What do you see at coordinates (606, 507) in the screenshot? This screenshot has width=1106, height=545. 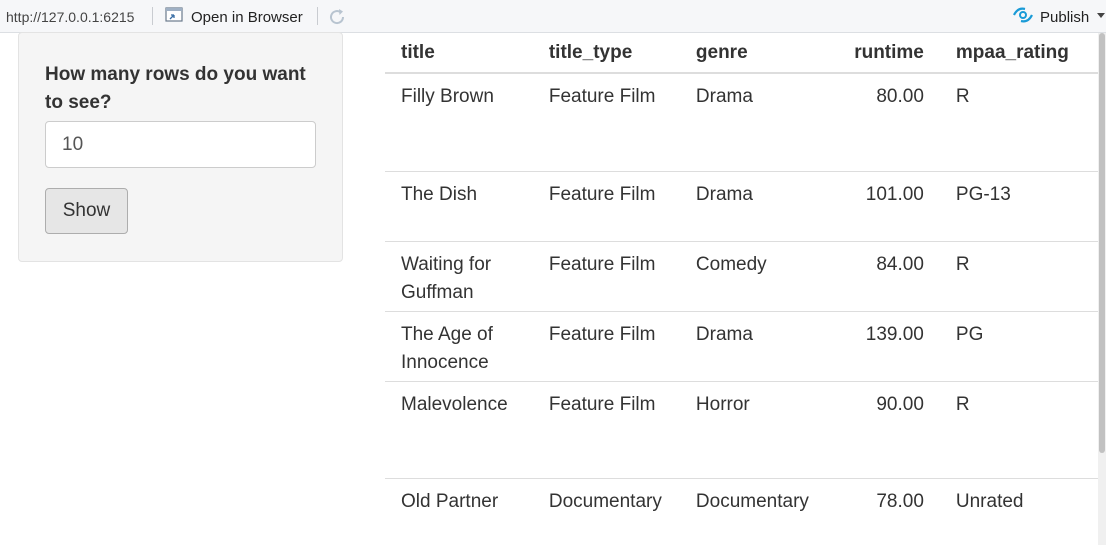 I see `cell-title-type: Documentary` at bounding box center [606, 507].